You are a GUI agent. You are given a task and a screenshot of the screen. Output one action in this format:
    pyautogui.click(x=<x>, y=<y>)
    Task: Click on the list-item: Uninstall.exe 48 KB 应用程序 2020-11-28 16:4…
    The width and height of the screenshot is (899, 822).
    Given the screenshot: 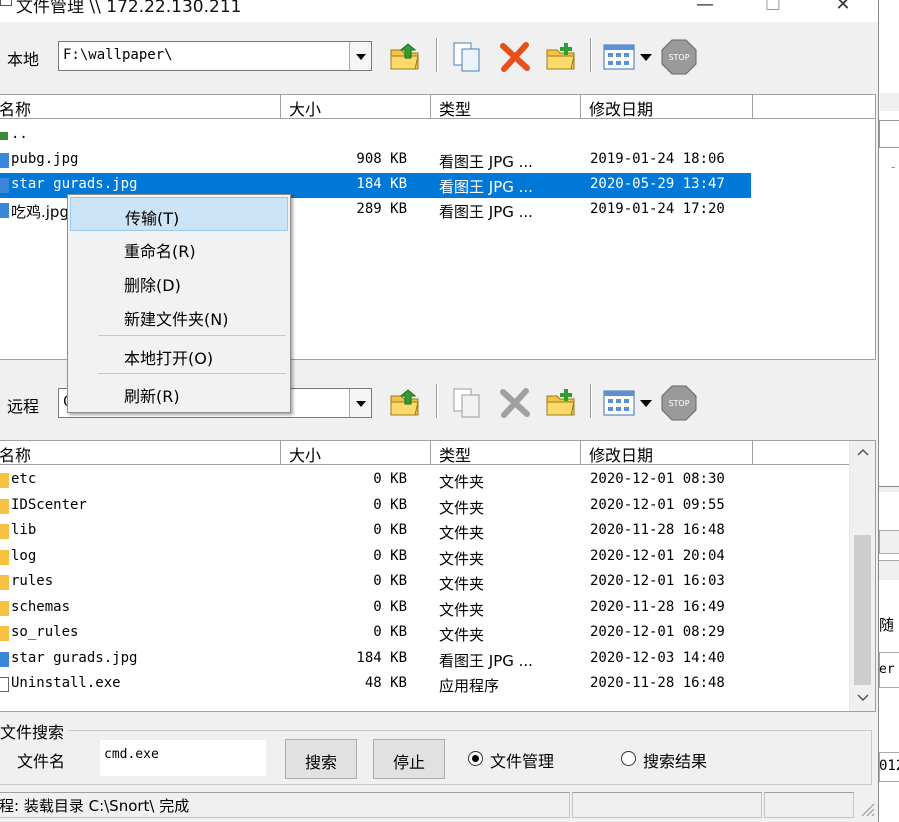 What is the action you would take?
    pyautogui.click(x=437, y=684)
    